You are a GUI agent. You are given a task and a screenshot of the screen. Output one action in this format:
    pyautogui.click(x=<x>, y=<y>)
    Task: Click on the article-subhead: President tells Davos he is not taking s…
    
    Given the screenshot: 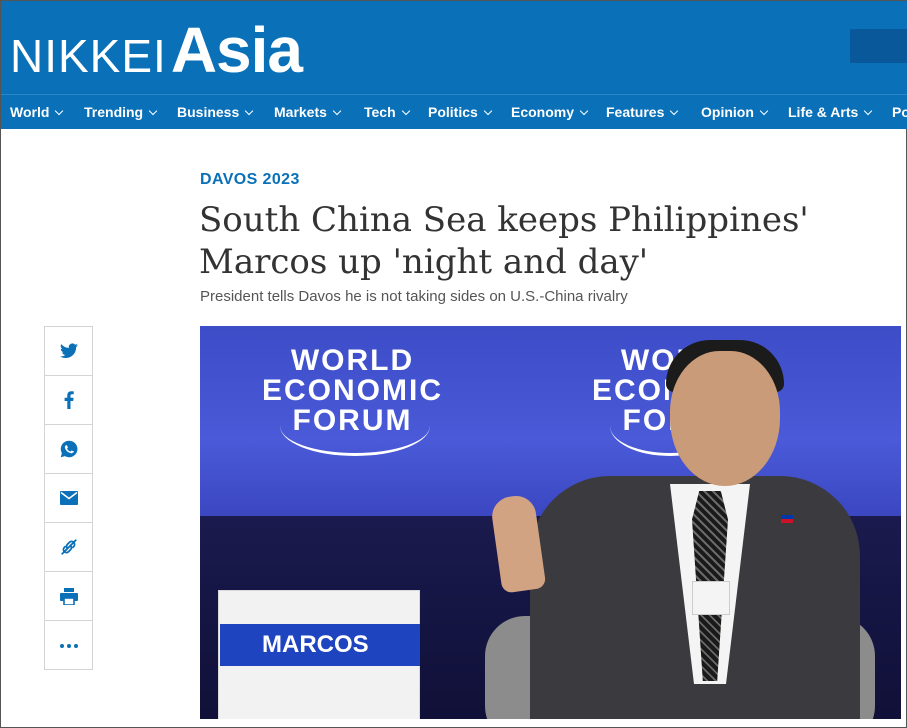 What is the action you would take?
    pyautogui.click(x=414, y=296)
    